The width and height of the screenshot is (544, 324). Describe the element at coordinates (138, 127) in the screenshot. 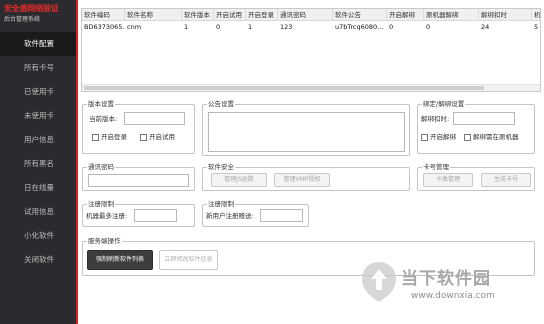

I see `version-settings-group: 版本设置 当前版本: 开启登录 开启试用` at that location.